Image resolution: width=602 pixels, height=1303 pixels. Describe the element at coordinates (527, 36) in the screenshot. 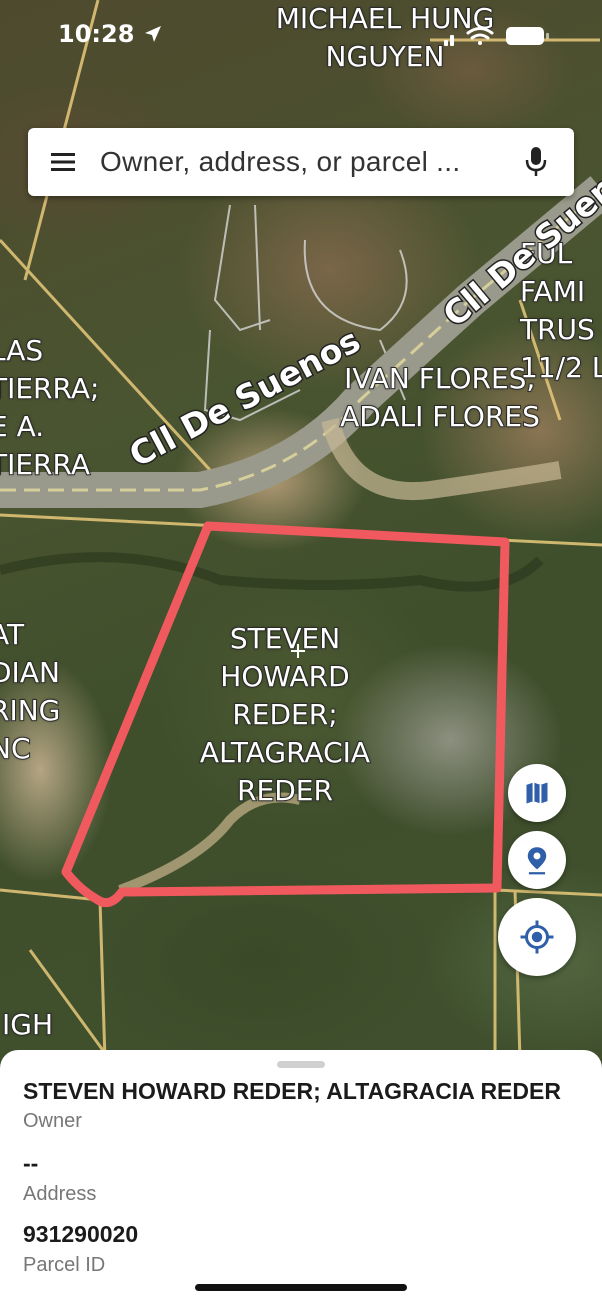

I see `battery-icon` at that location.